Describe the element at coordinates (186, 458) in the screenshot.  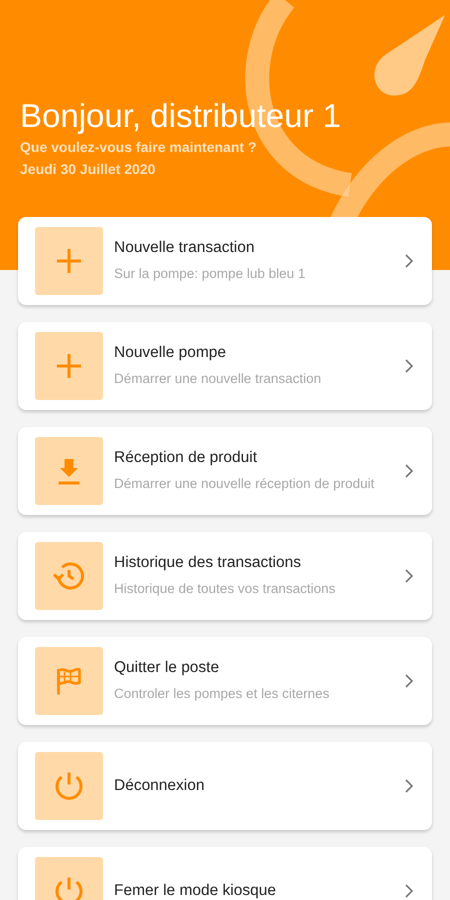
I see `action-title: Réception de produit` at that location.